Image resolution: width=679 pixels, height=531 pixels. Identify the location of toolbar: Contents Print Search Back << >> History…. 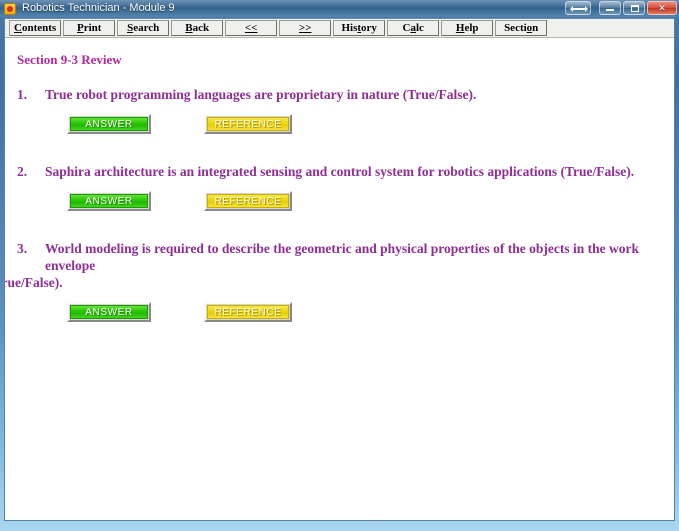
(339, 28).